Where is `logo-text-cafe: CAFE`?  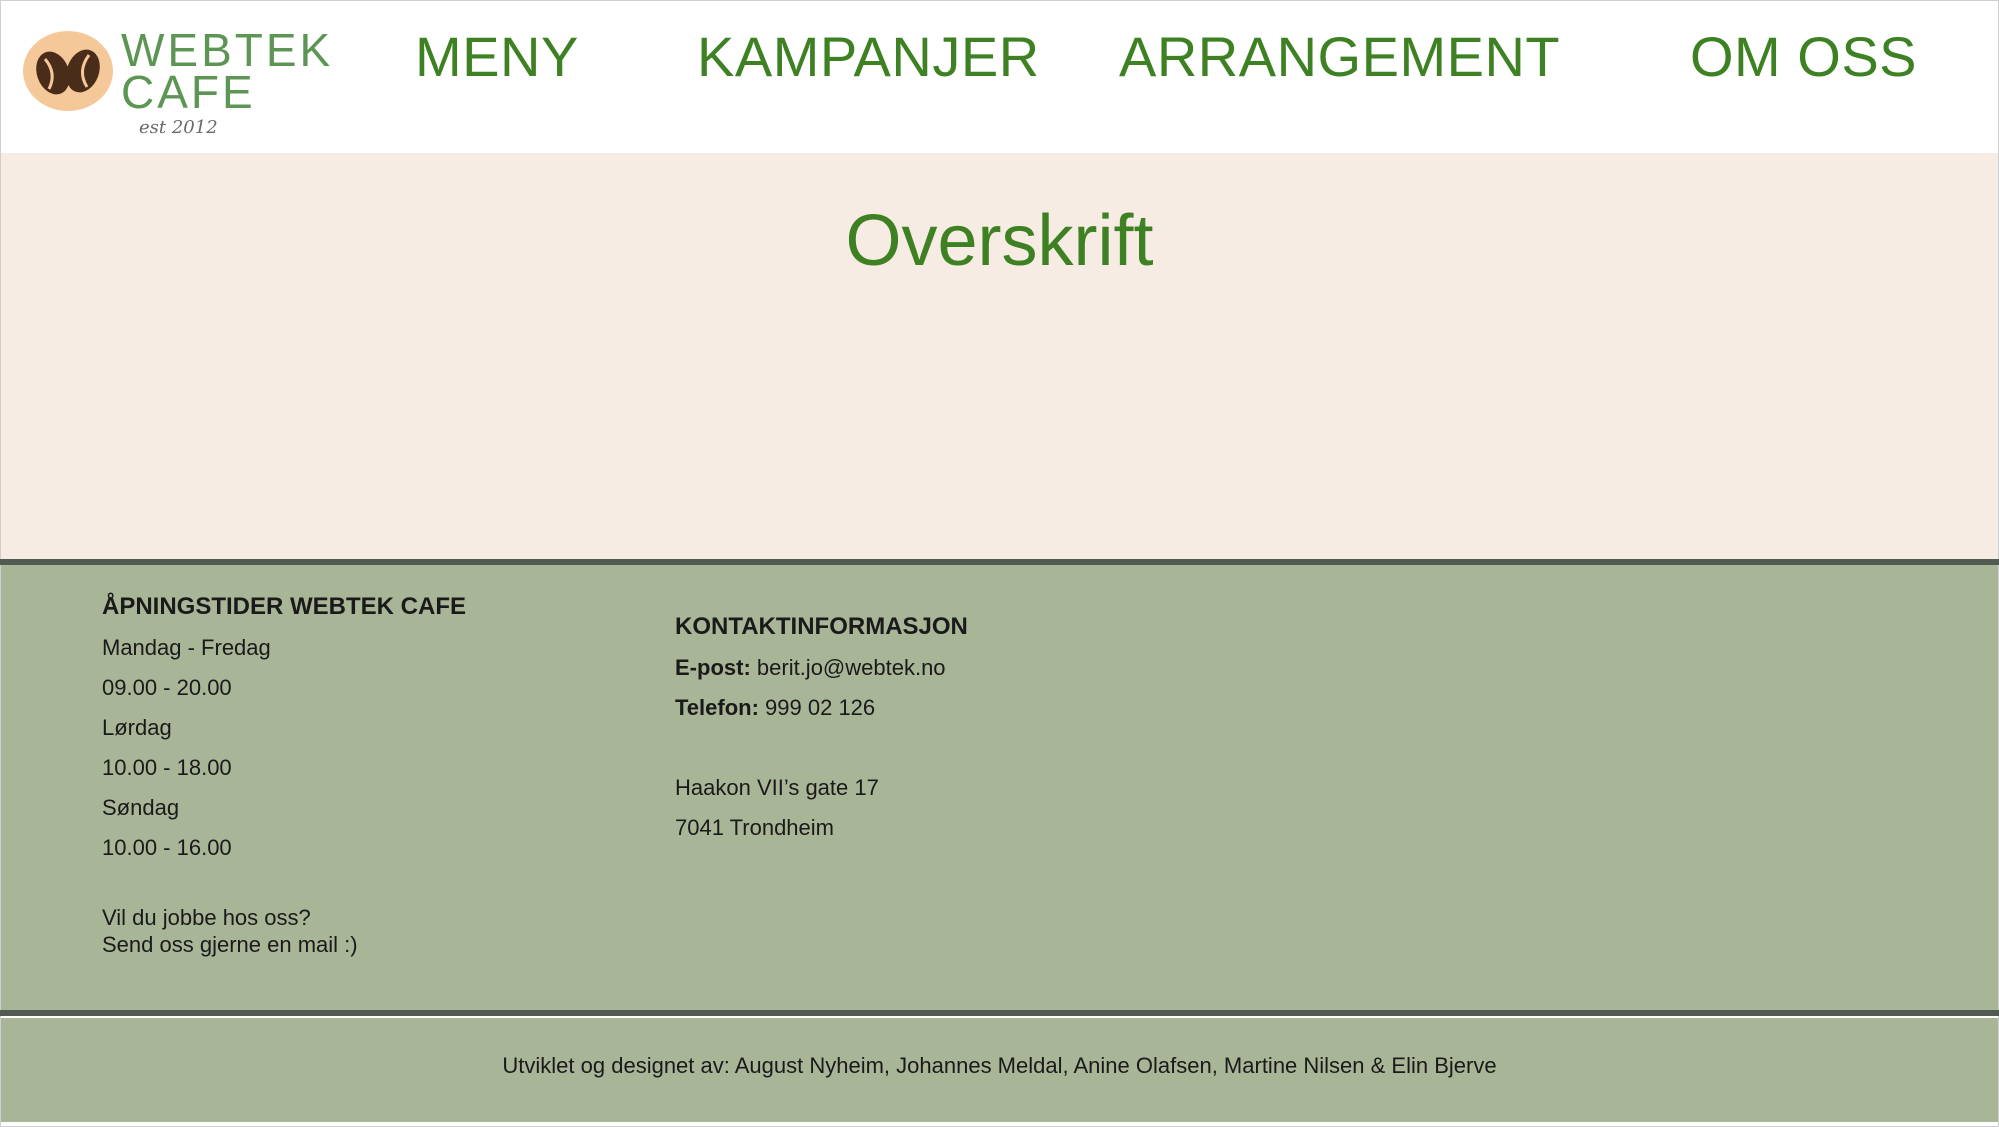
logo-text-cafe: CAFE is located at coordinates (188, 92).